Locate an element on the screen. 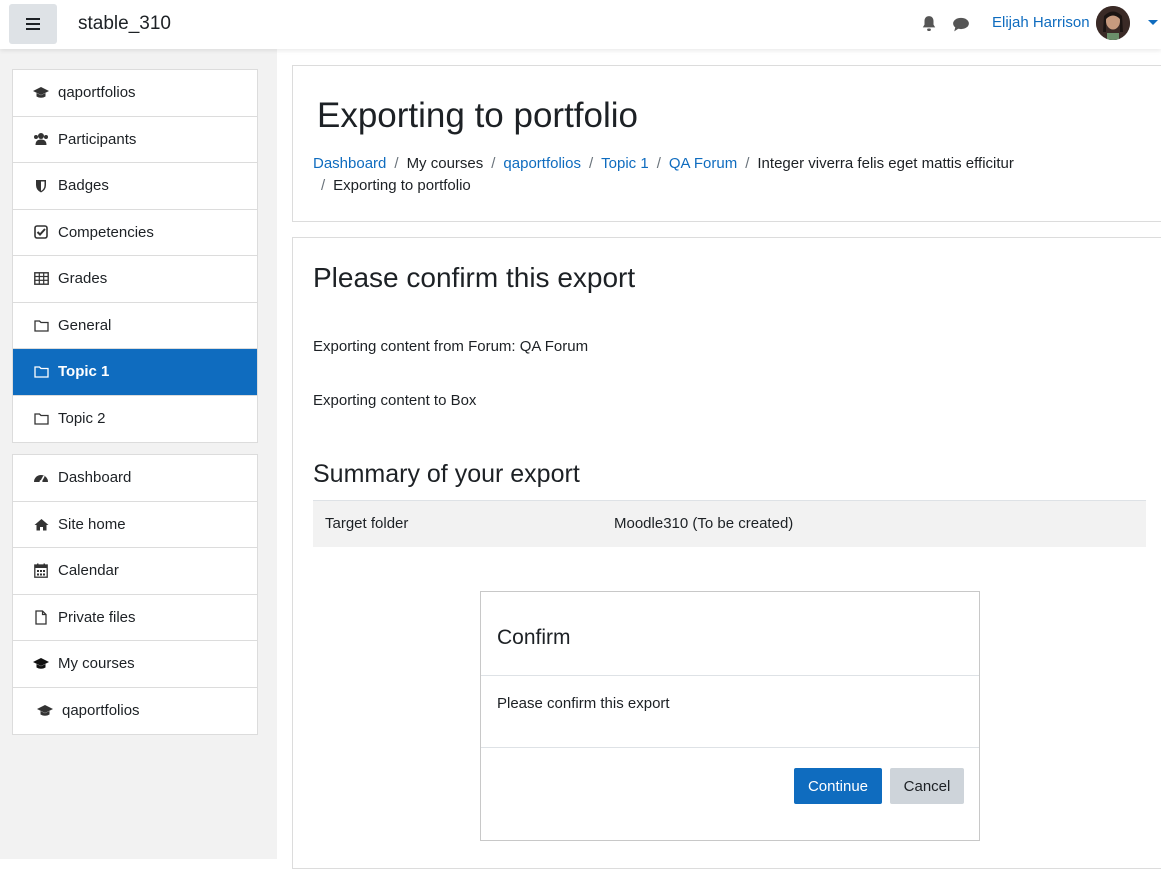 The height and width of the screenshot is (869, 1161). sidebar-item-my-courses: My courses is located at coordinates (135, 664).